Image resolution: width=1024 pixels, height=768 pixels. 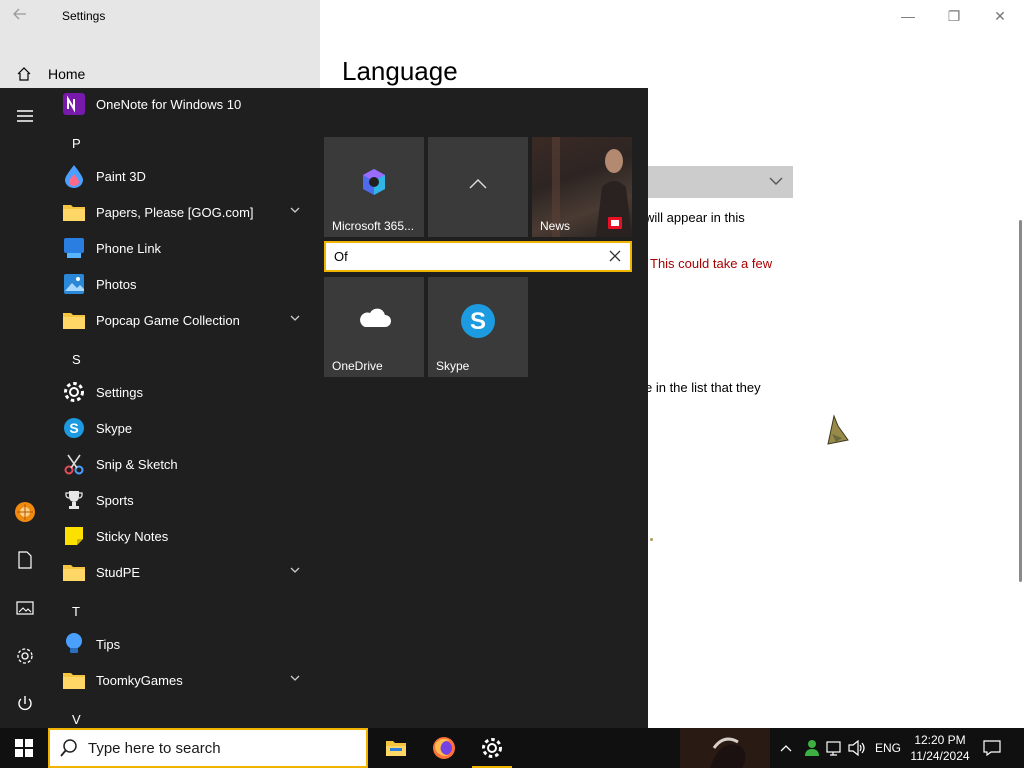 I want to click on notifications-icon, so click(x=992, y=748).